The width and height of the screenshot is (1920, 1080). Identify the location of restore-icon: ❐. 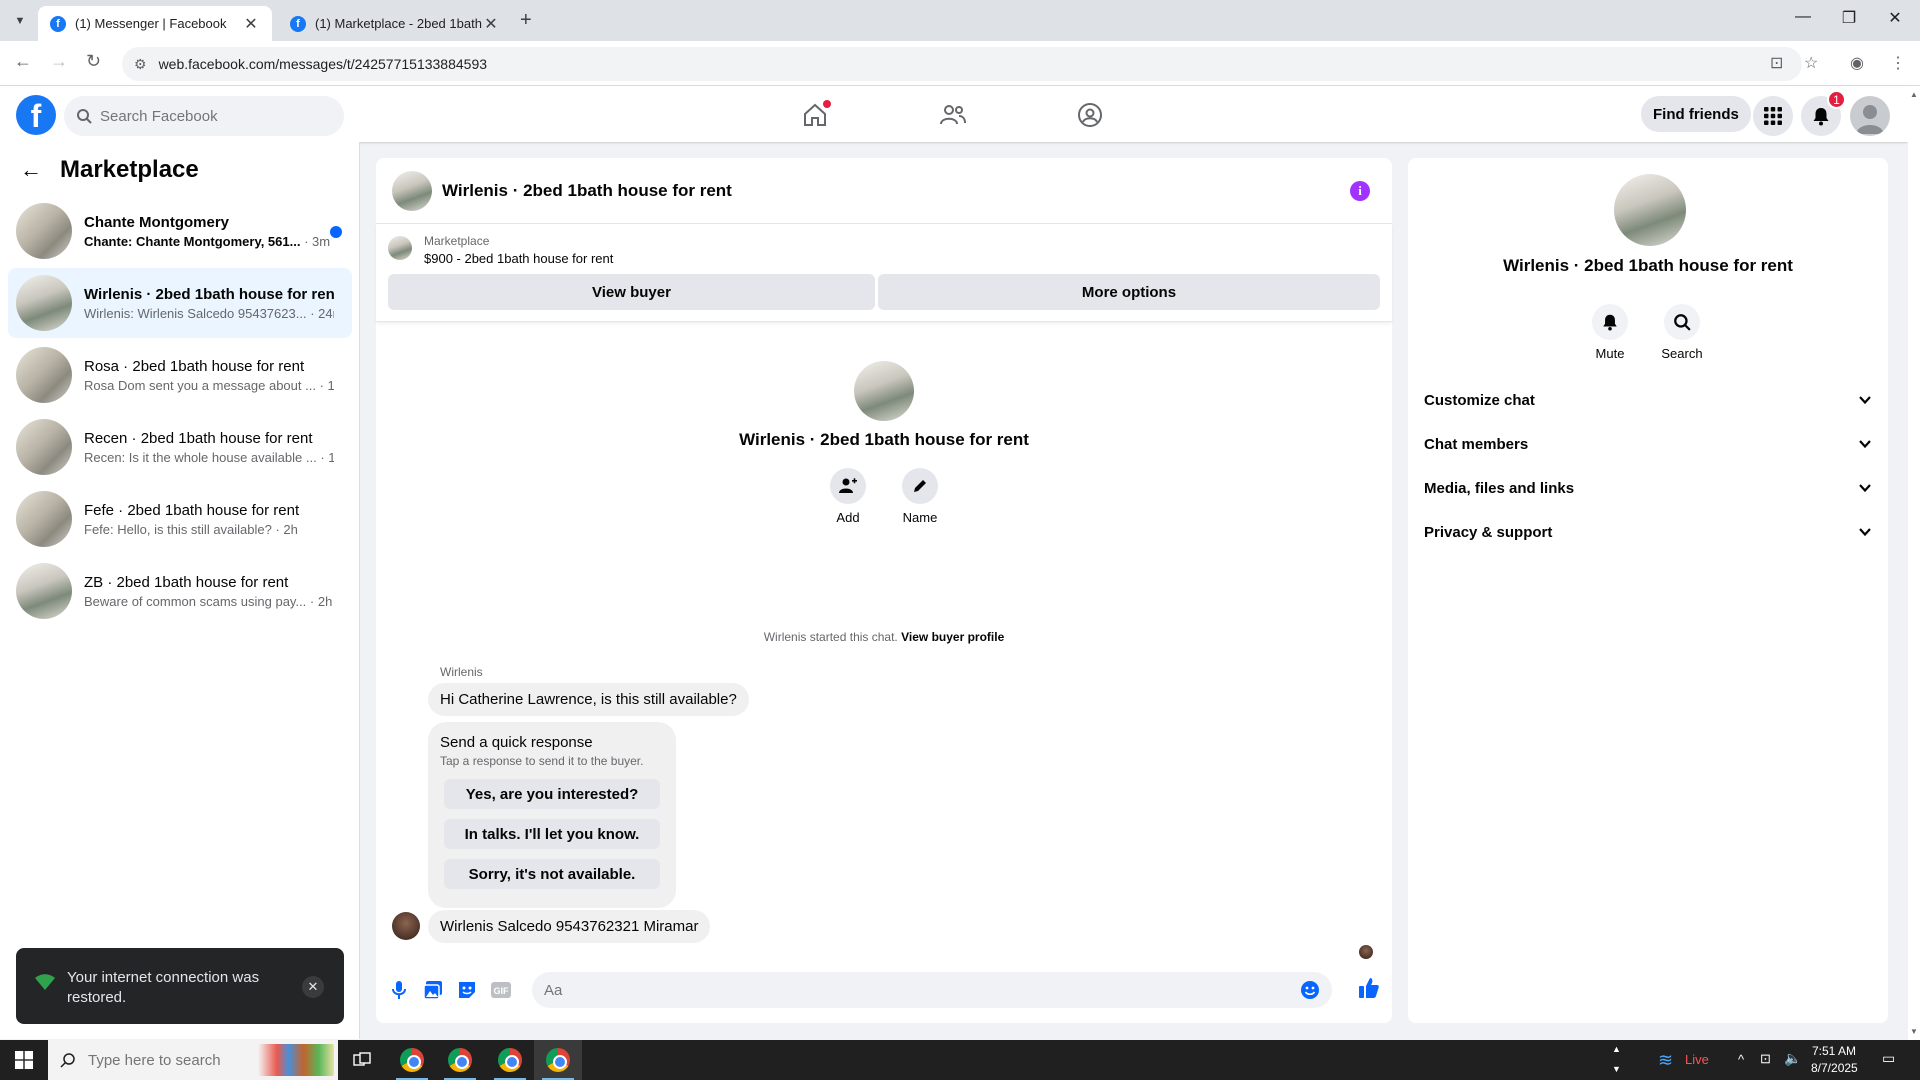
(1849, 18).